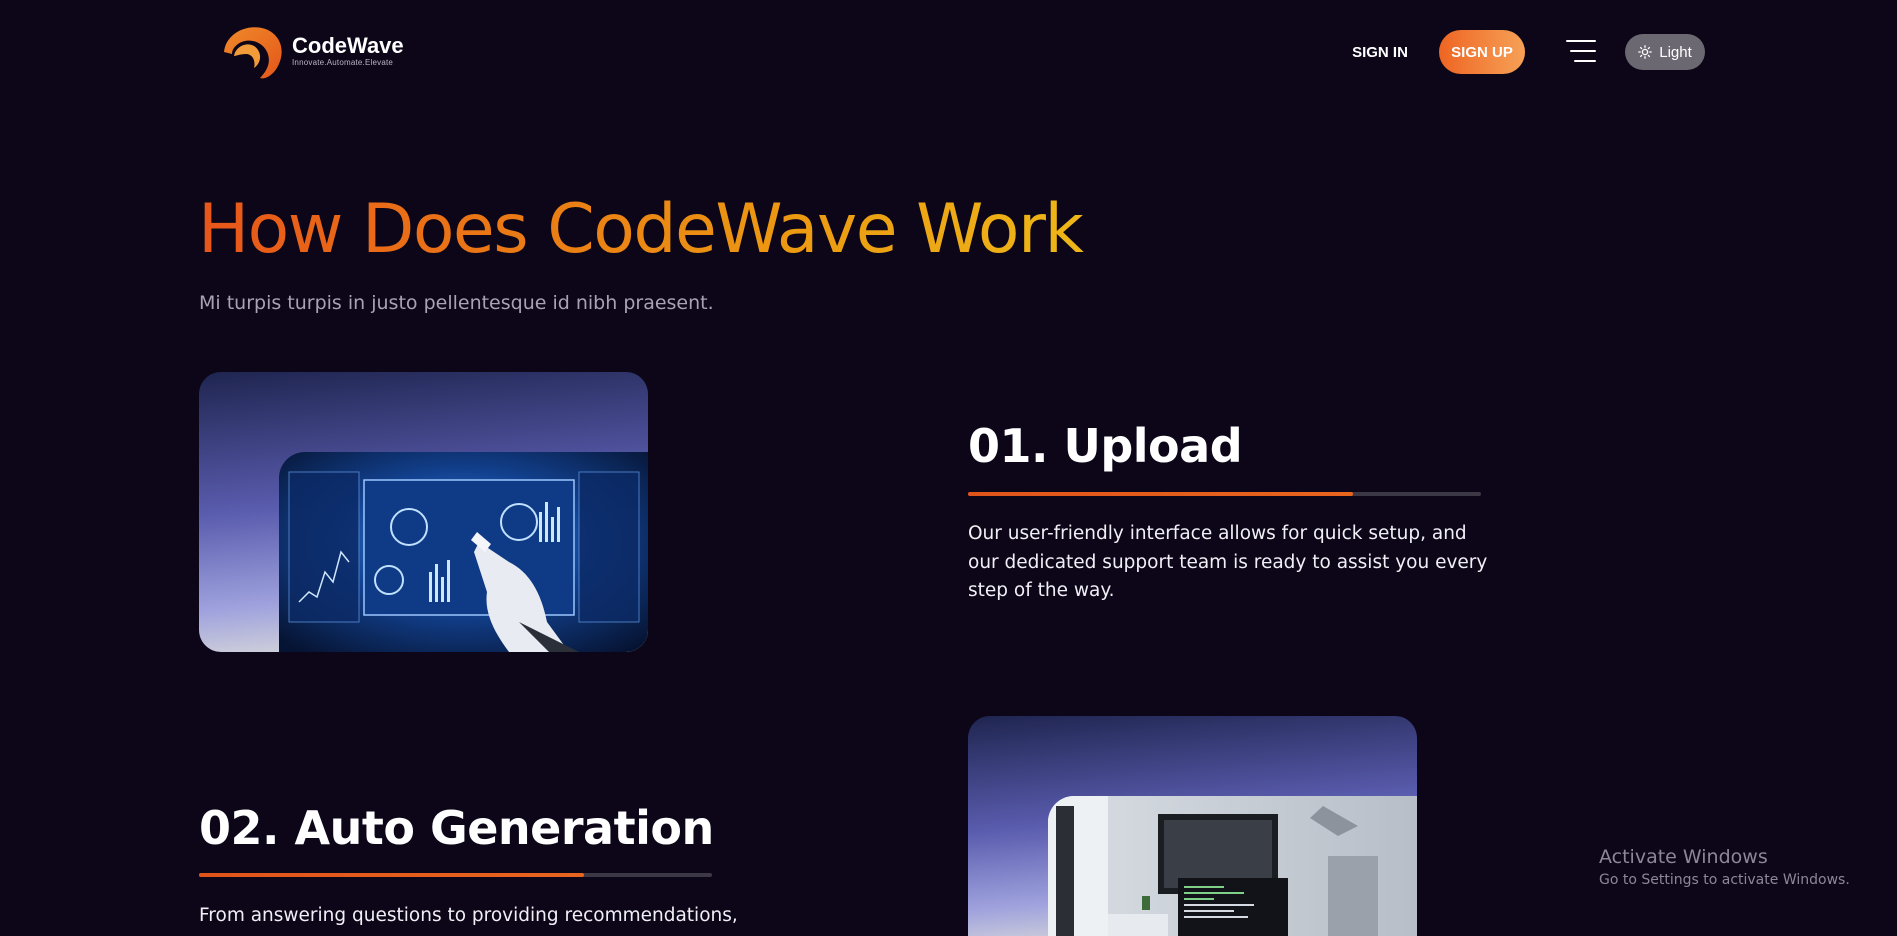  I want to click on step-2-progress-bar, so click(455, 875).